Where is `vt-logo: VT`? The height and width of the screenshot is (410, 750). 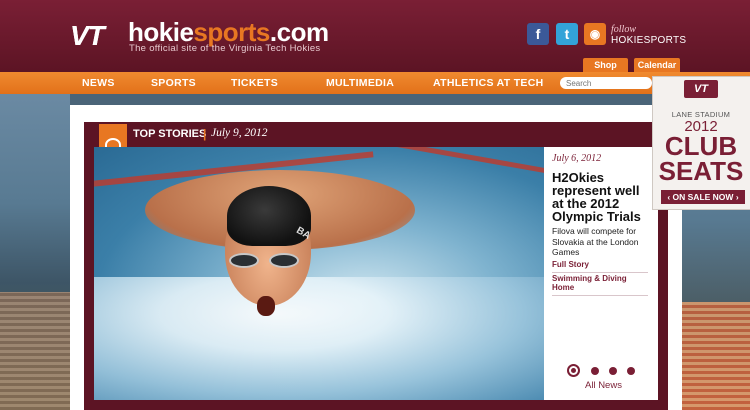
vt-logo: VT is located at coordinates (87, 36).